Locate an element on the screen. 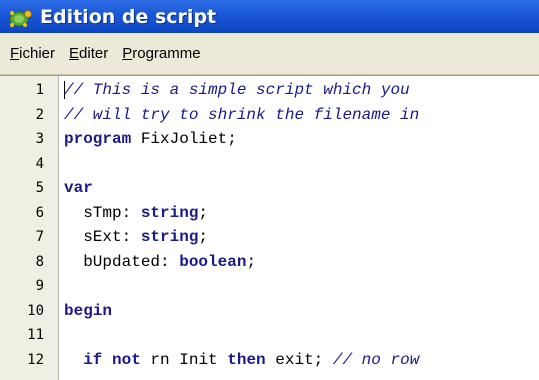 The width and height of the screenshot is (539, 380). keyword-token: var is located at coordinates (78, 188).